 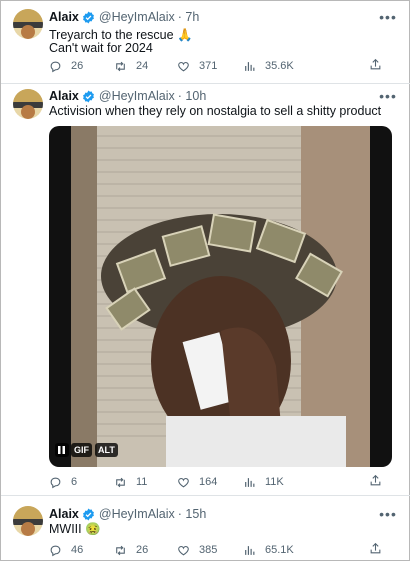 I want to click on repost-count: 26, so click(x=142, y=550).